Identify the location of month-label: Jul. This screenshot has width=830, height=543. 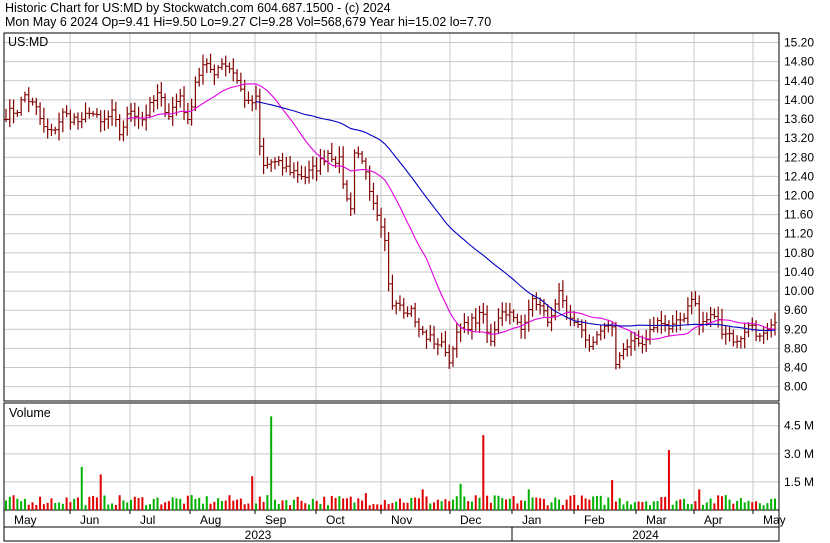
(147, 520).